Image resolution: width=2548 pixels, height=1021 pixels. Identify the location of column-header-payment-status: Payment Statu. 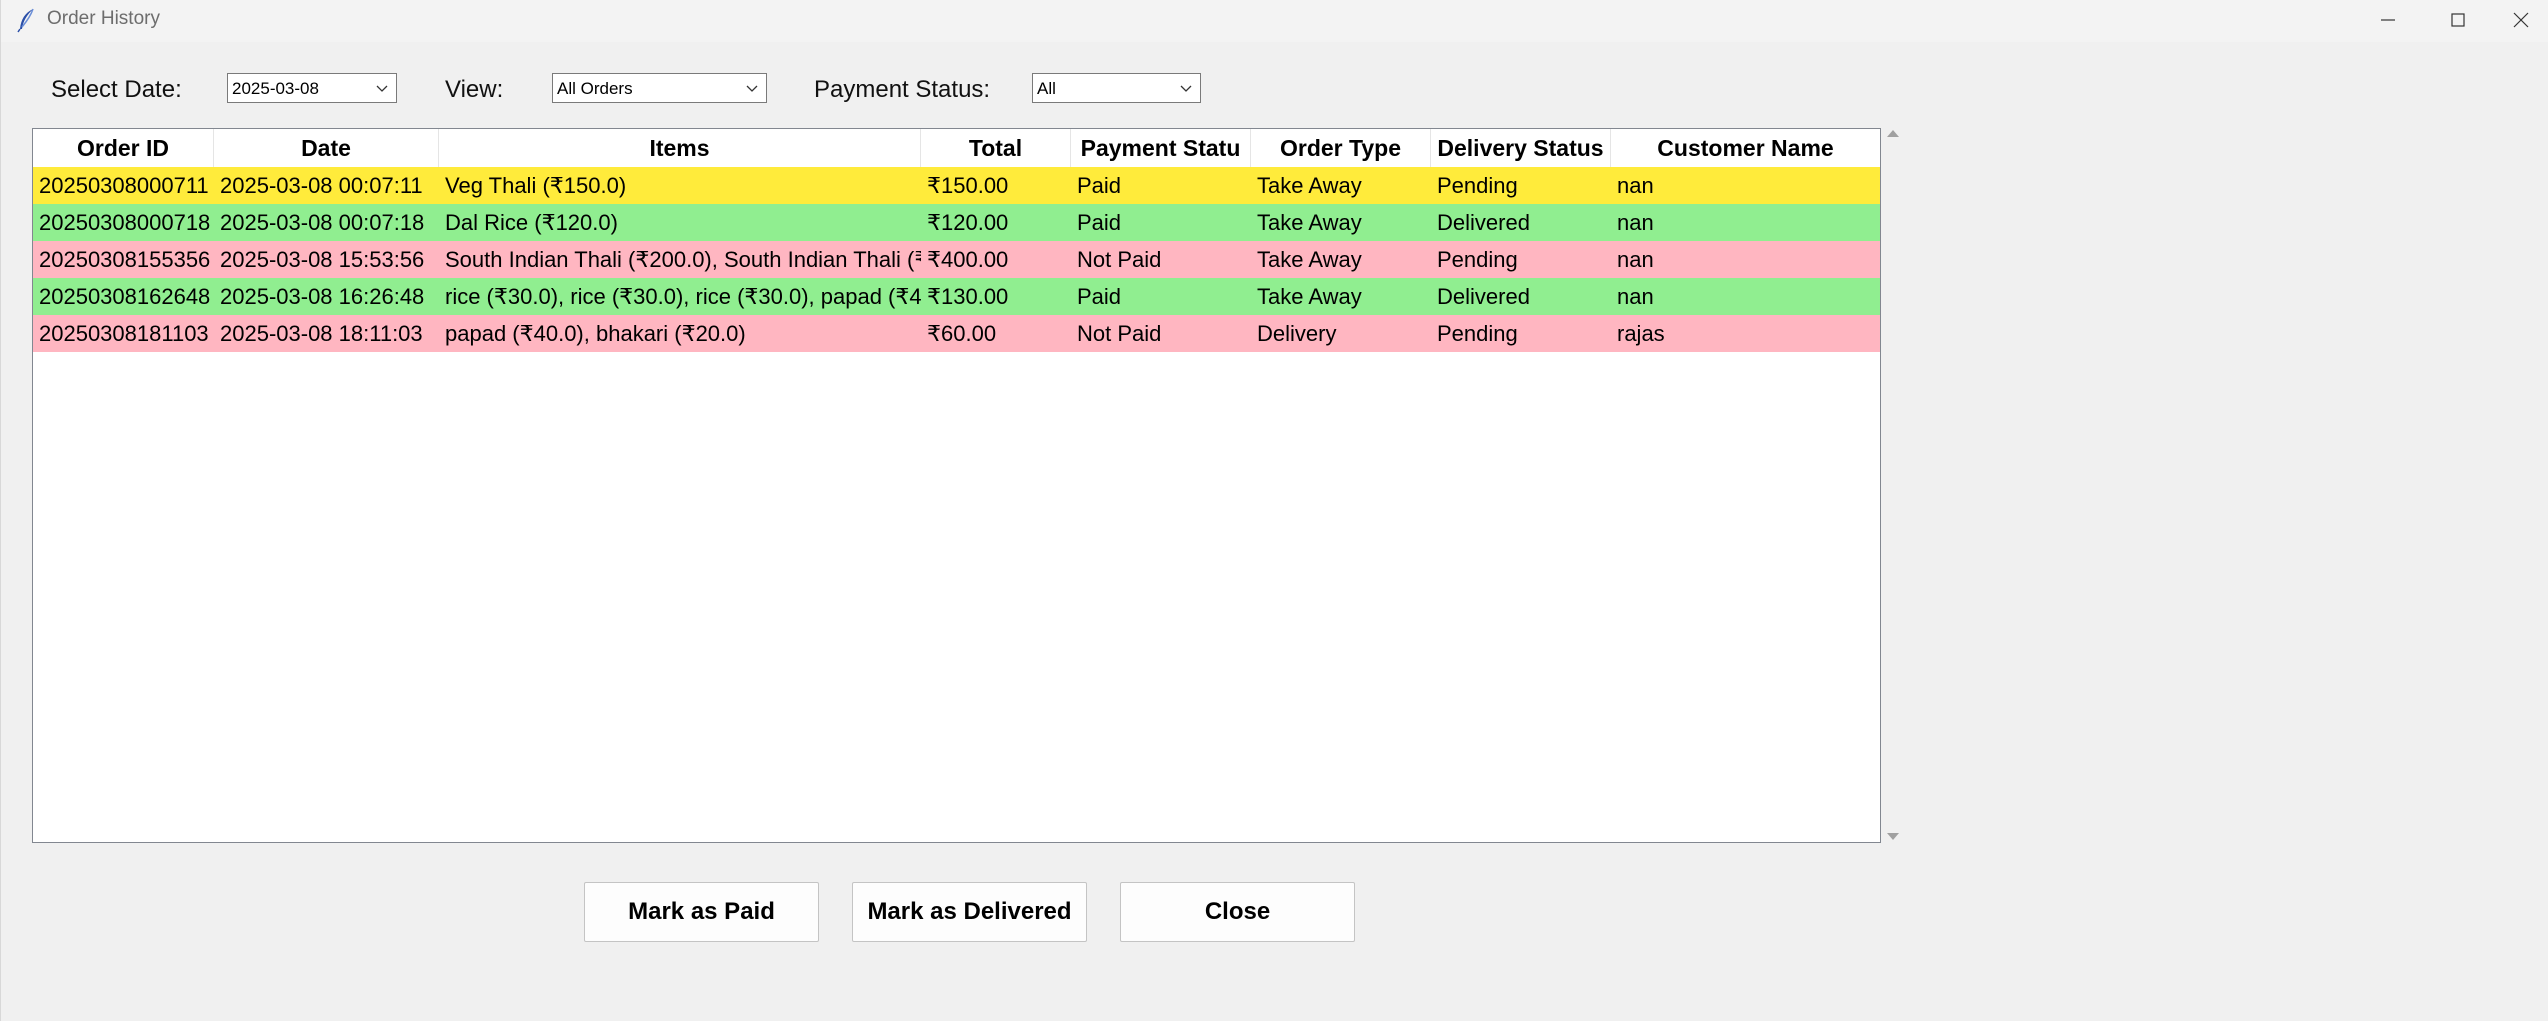
(1161, 148).